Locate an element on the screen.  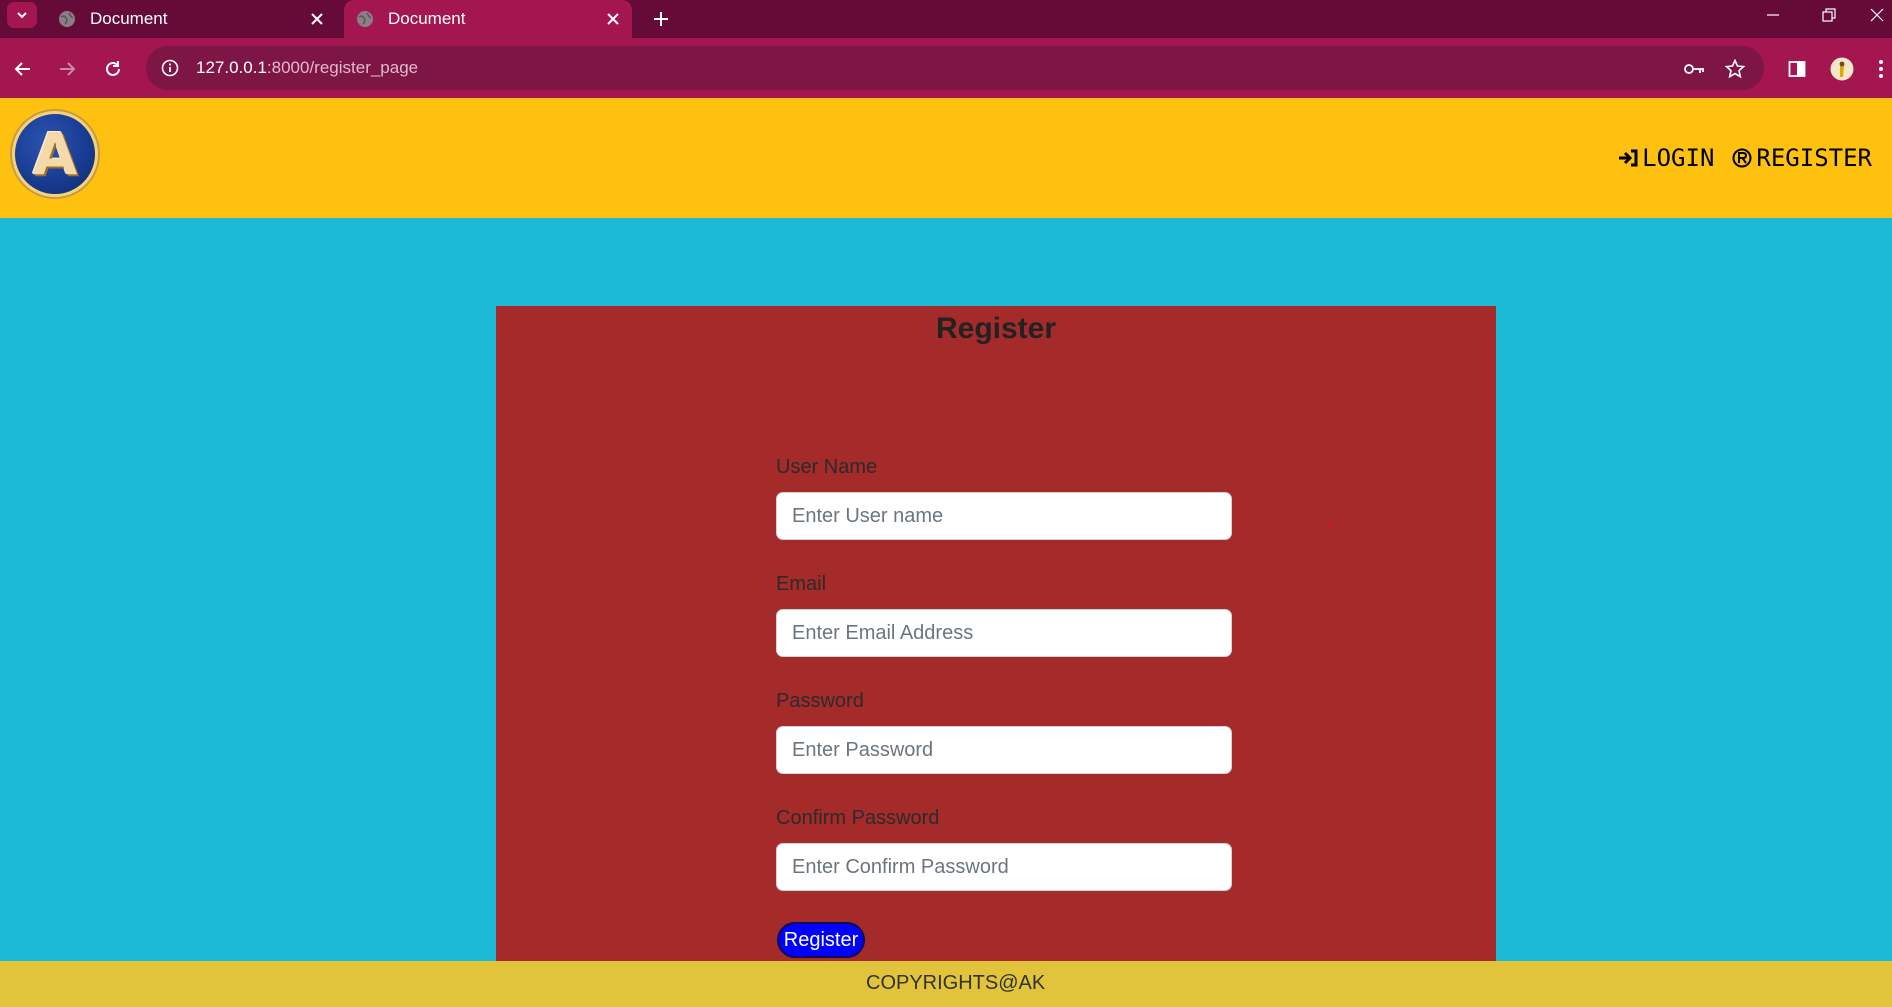
url-text: 127.0.0.1:8000/register_page is located at coordinates (307, 68).